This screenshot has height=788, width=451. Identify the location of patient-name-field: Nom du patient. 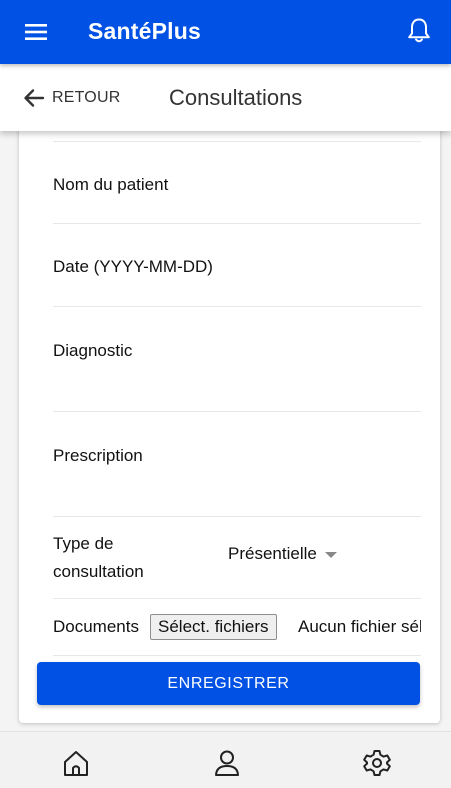
(237, 183).